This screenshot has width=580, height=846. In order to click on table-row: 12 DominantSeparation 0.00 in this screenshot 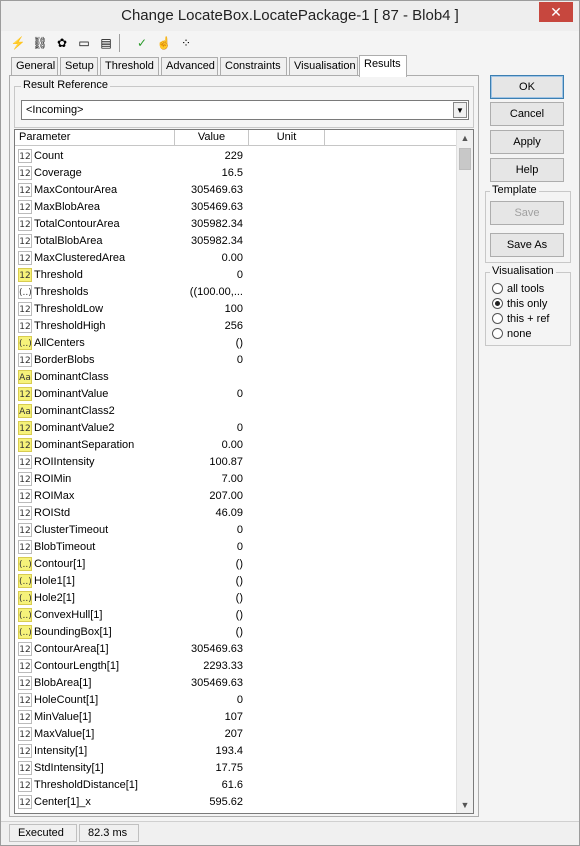, I will do `click(236, 445)`.